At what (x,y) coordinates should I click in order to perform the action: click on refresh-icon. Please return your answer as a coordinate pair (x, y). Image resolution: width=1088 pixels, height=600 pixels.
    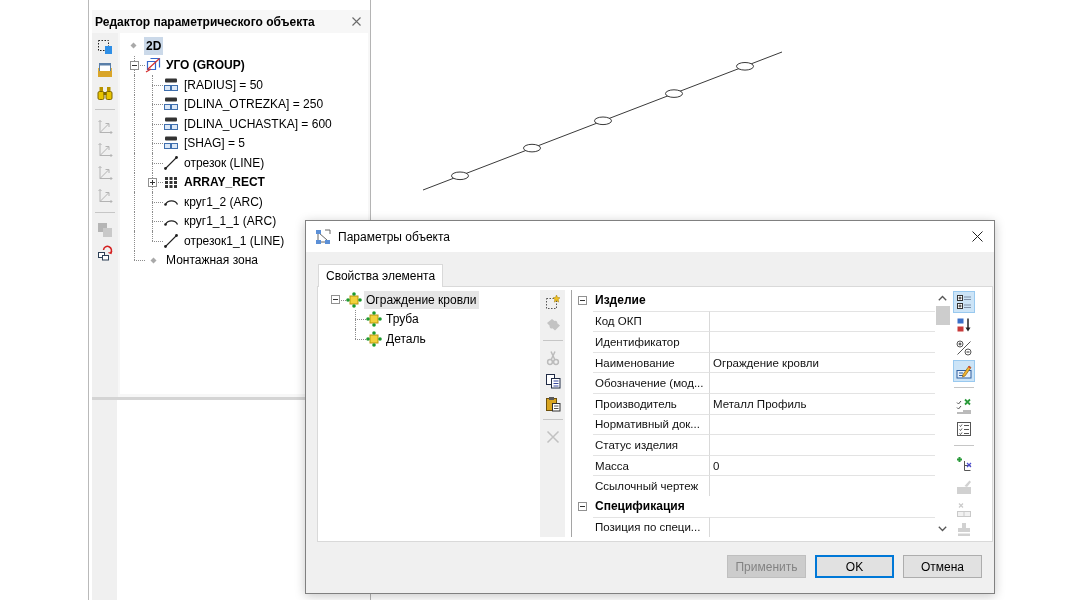
    Looking at the image, I should click on (105, 252).